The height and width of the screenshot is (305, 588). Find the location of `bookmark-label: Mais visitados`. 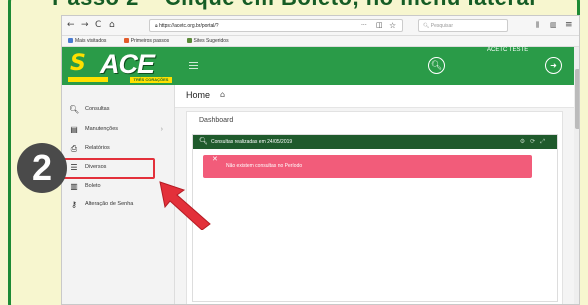

bookmark-label: Mais visitados is located at coordinates (91, 41).